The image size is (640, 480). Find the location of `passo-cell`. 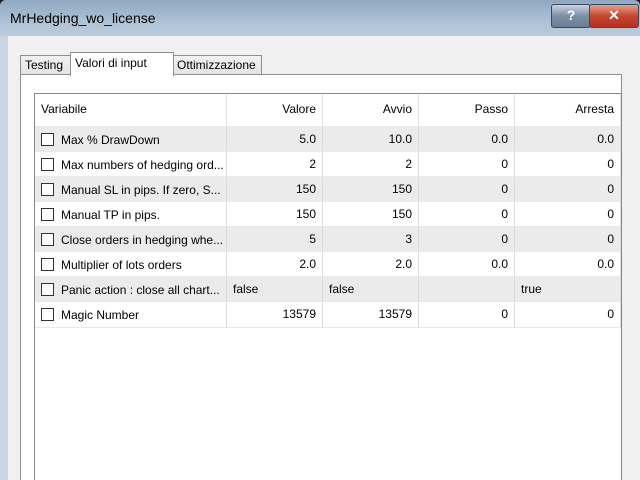

passo-cell is located at coordinates (467, 289).